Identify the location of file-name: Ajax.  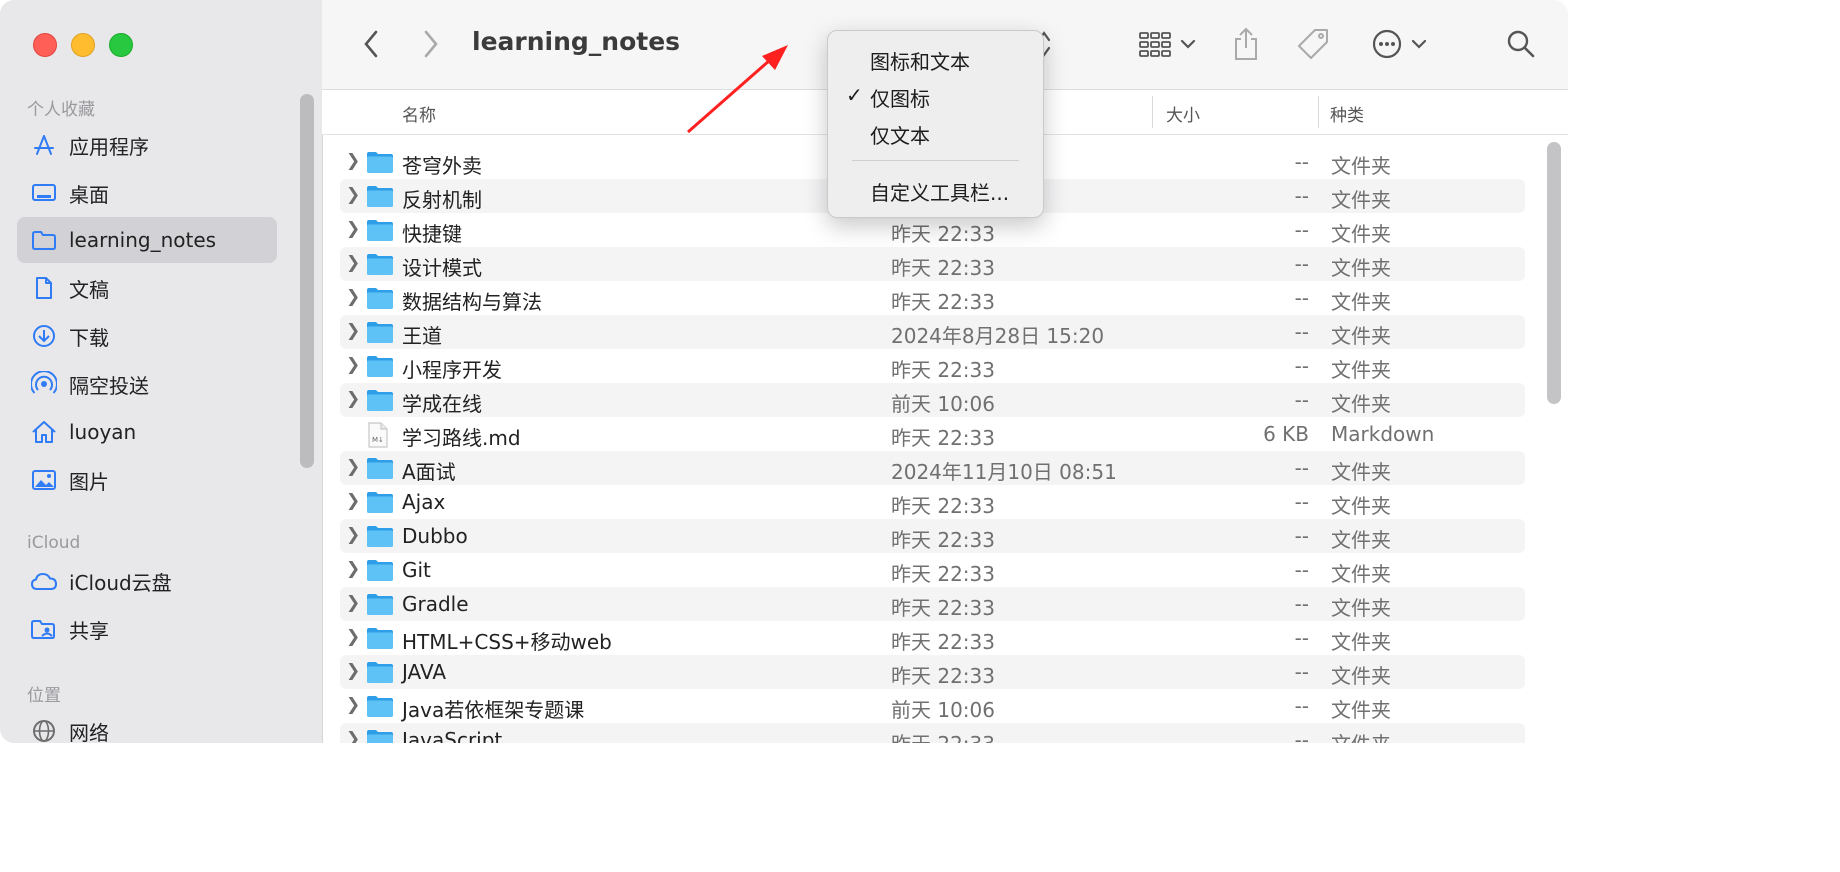
(424, 502).